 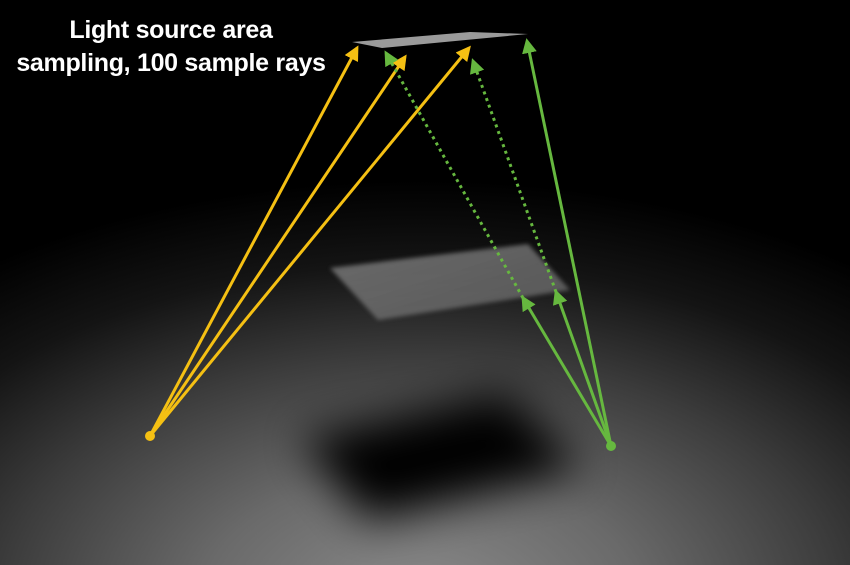 What do you see at coordinates (171, 62) in the screenshot?
I see `caption-line-2: sampling, 100 sample rays` at bounding box center [171, 62].